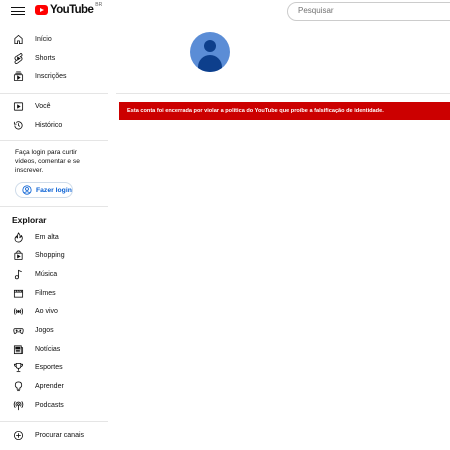  I want to click on sidebar-item-music: Música, so click(54, 274).